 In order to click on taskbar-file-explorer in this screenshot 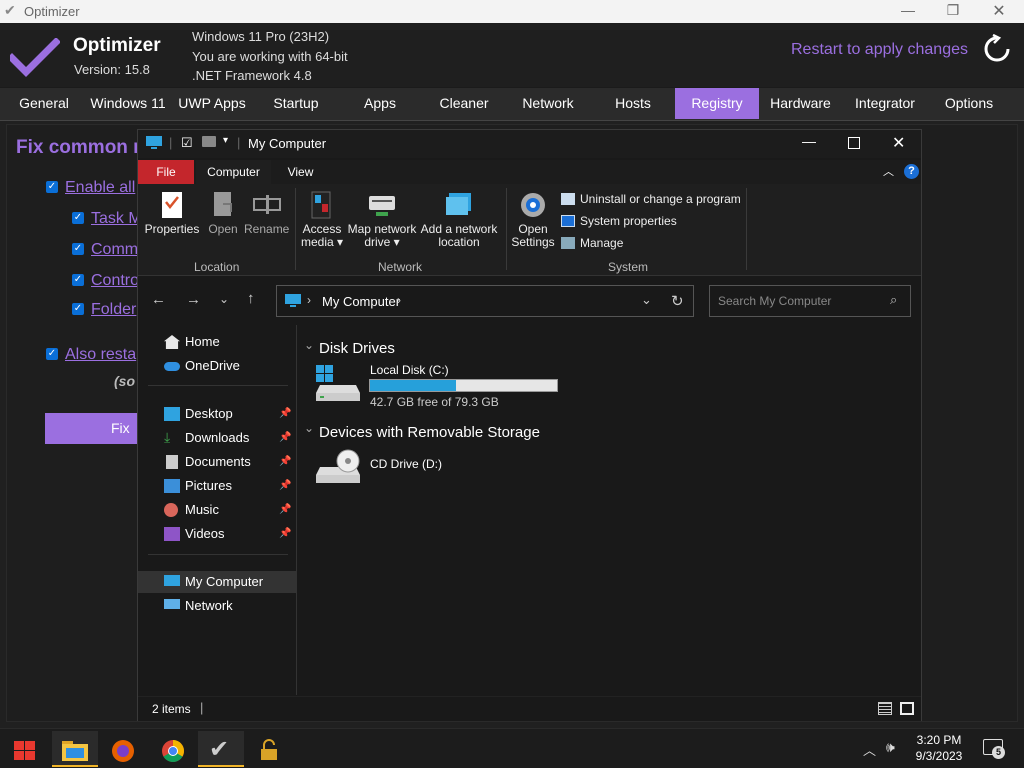, I will do `click(75, 749)`.